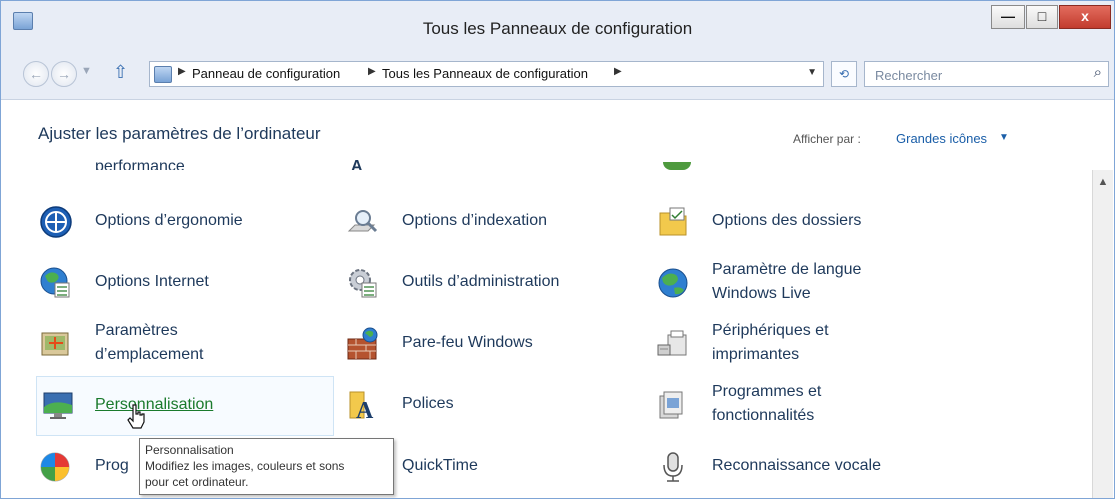 Image resolution: width=1115 pixels, height=499 pixels. What do you see at coordinates (152, 281) in the screenshot?
I see `item-label: Options Internet` at bounding box center [152, 281].